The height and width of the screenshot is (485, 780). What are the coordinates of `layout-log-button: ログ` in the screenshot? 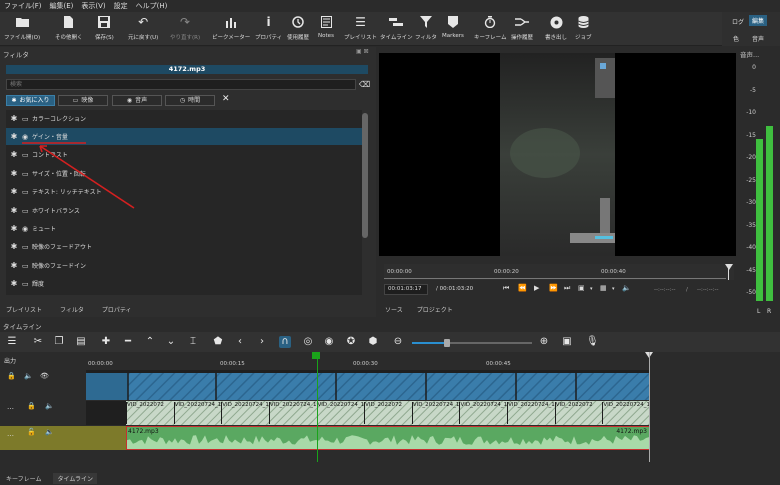 It's located at (738, 21).